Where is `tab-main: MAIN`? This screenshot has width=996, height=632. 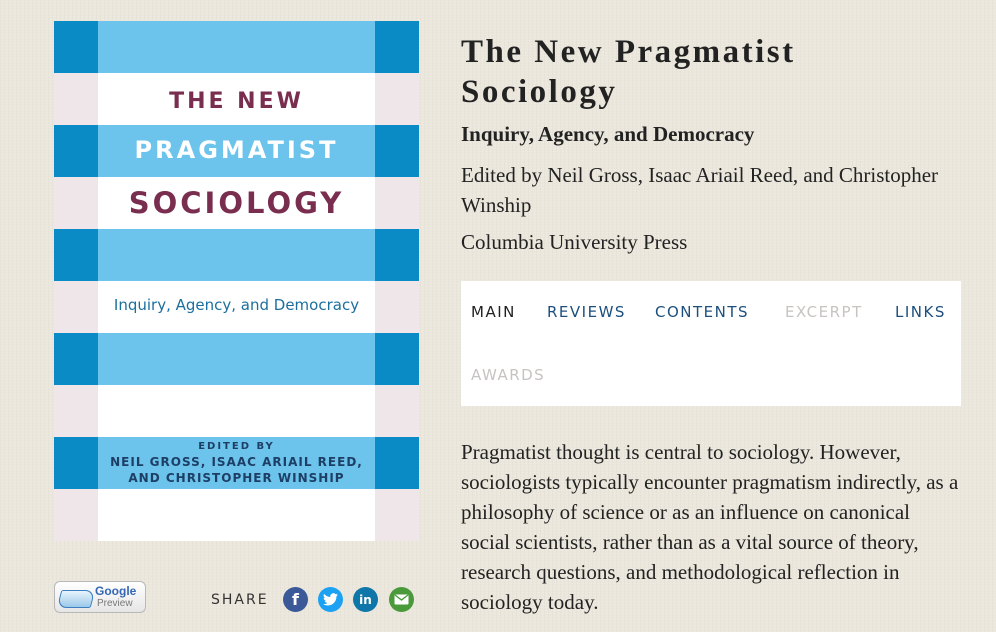 tab-main: MAIN is located at coordinates (493, 312).